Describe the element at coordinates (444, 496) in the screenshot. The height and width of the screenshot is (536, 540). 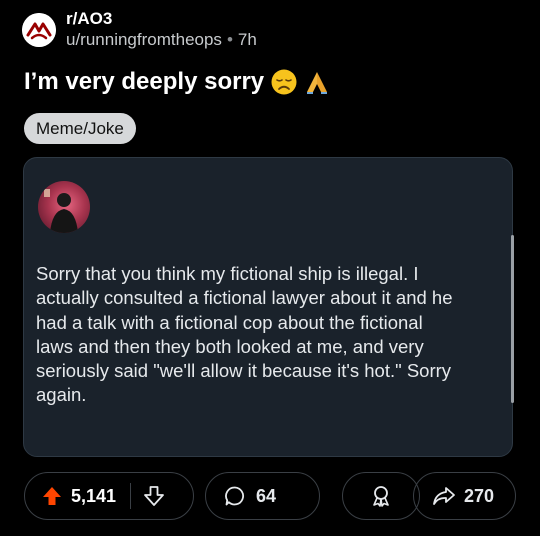
I see `share-arrow-icon` at that location.